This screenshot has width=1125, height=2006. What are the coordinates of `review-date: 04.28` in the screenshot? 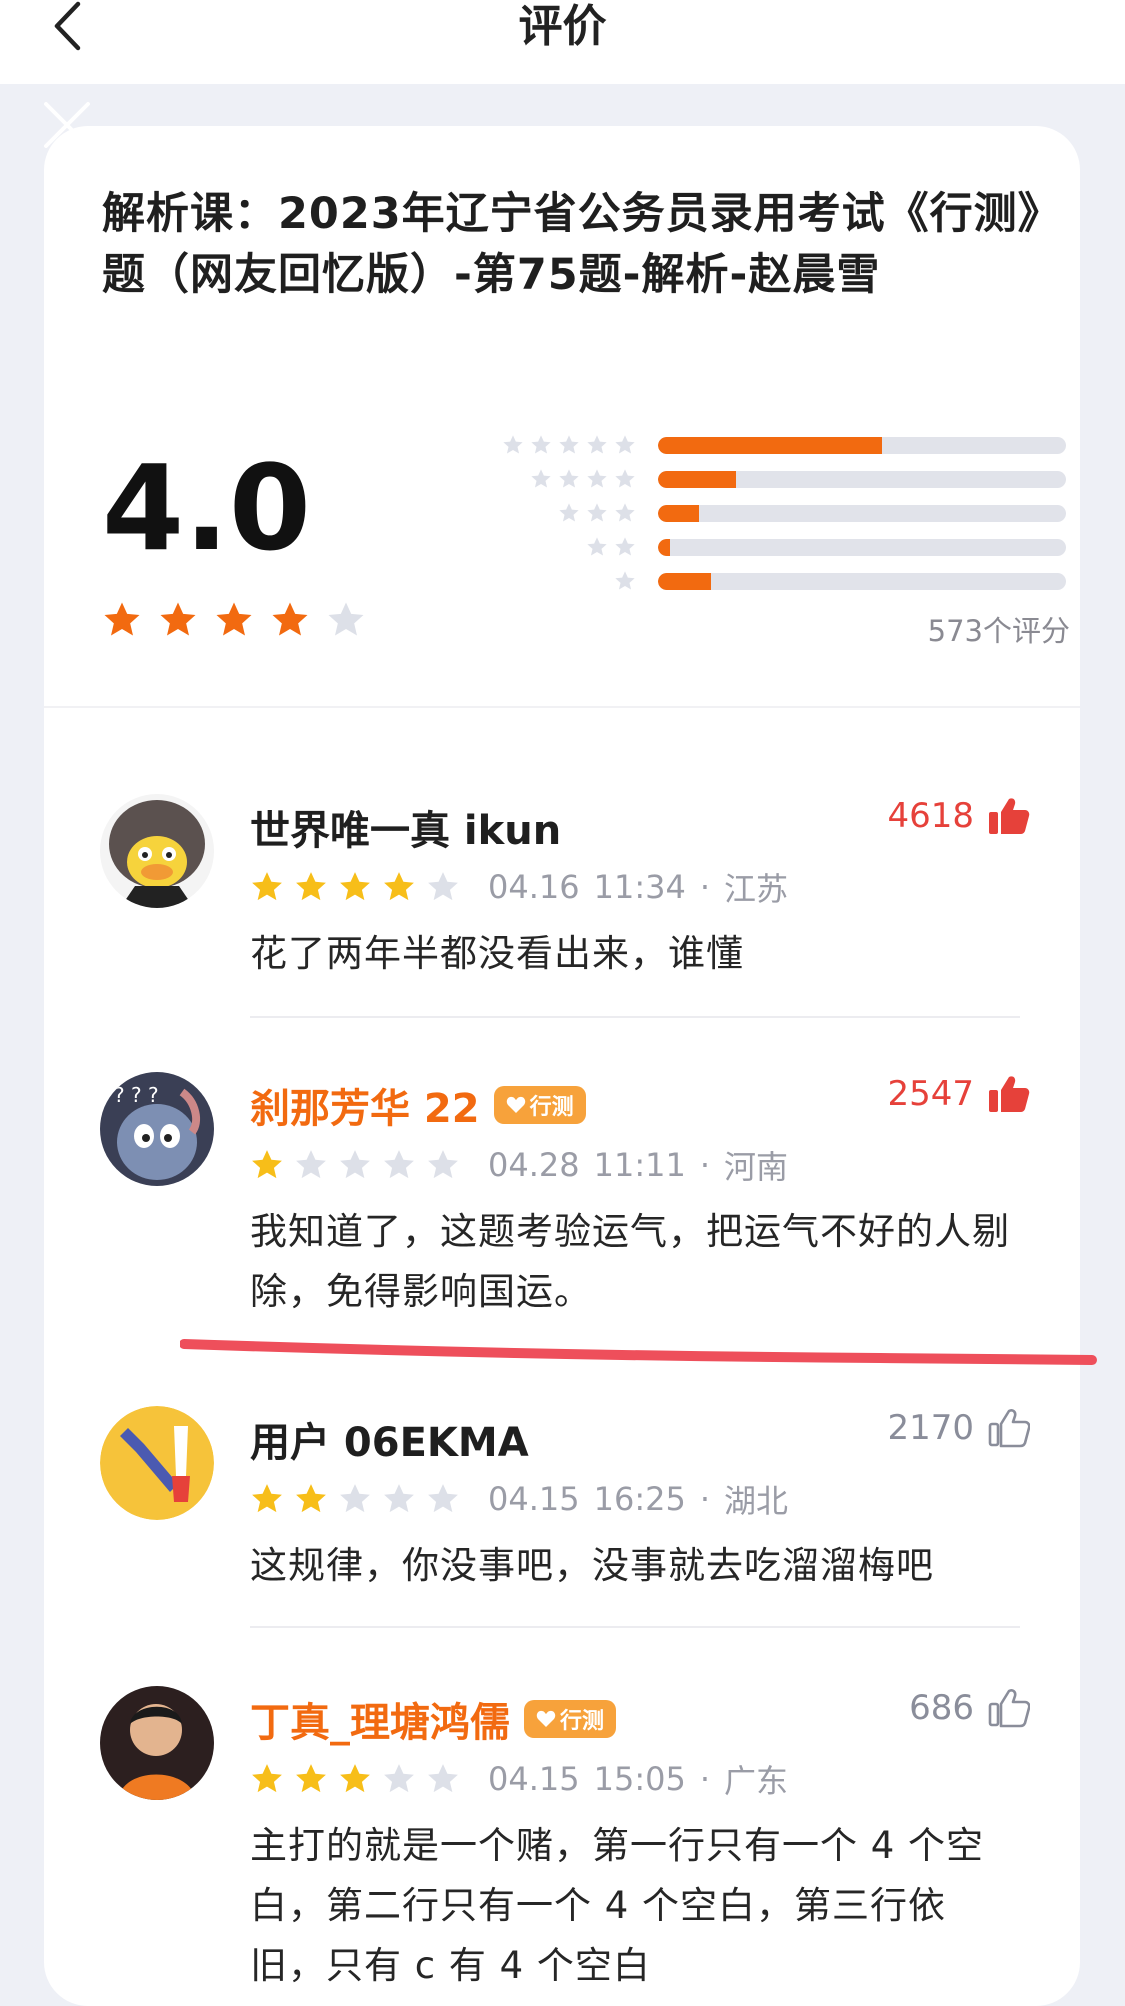 It's located at (534, 1165).